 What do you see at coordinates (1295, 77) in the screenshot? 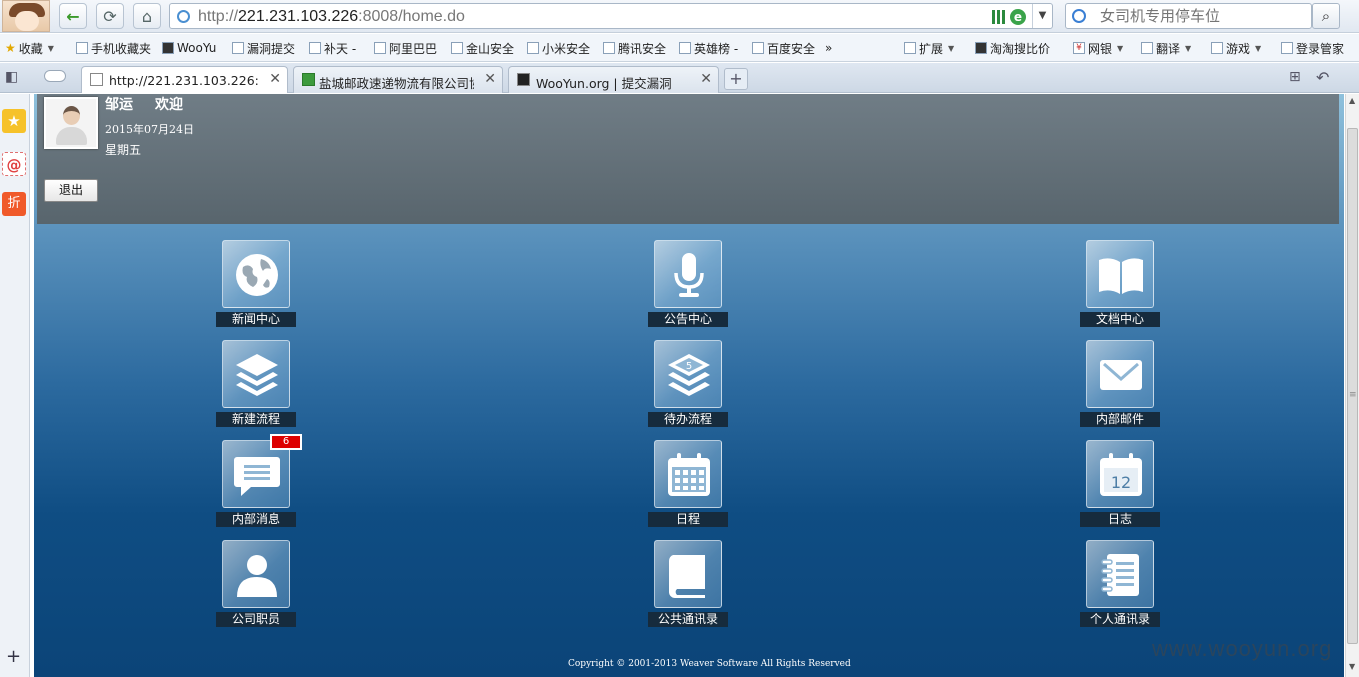
I see `restore-window-icon: ⊞` at bounding box center [1295, 77].